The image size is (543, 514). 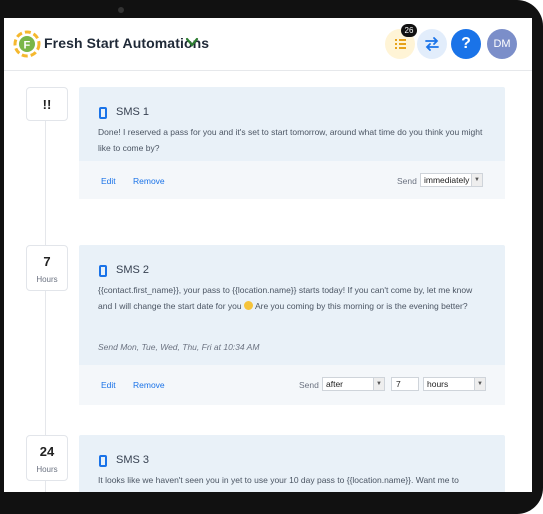 What do you see at coordinates (192, 42) in the screenshot?
I see `chevron-down-icon` at bounding box center [192, 42].